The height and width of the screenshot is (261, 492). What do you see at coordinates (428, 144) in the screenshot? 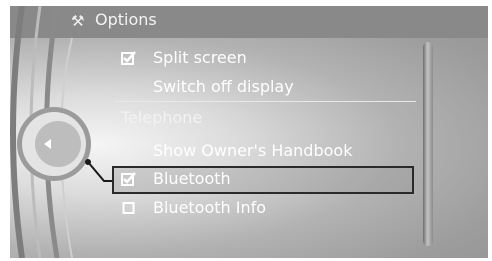
I see `scrollbar` at bounding box center [428, 144].